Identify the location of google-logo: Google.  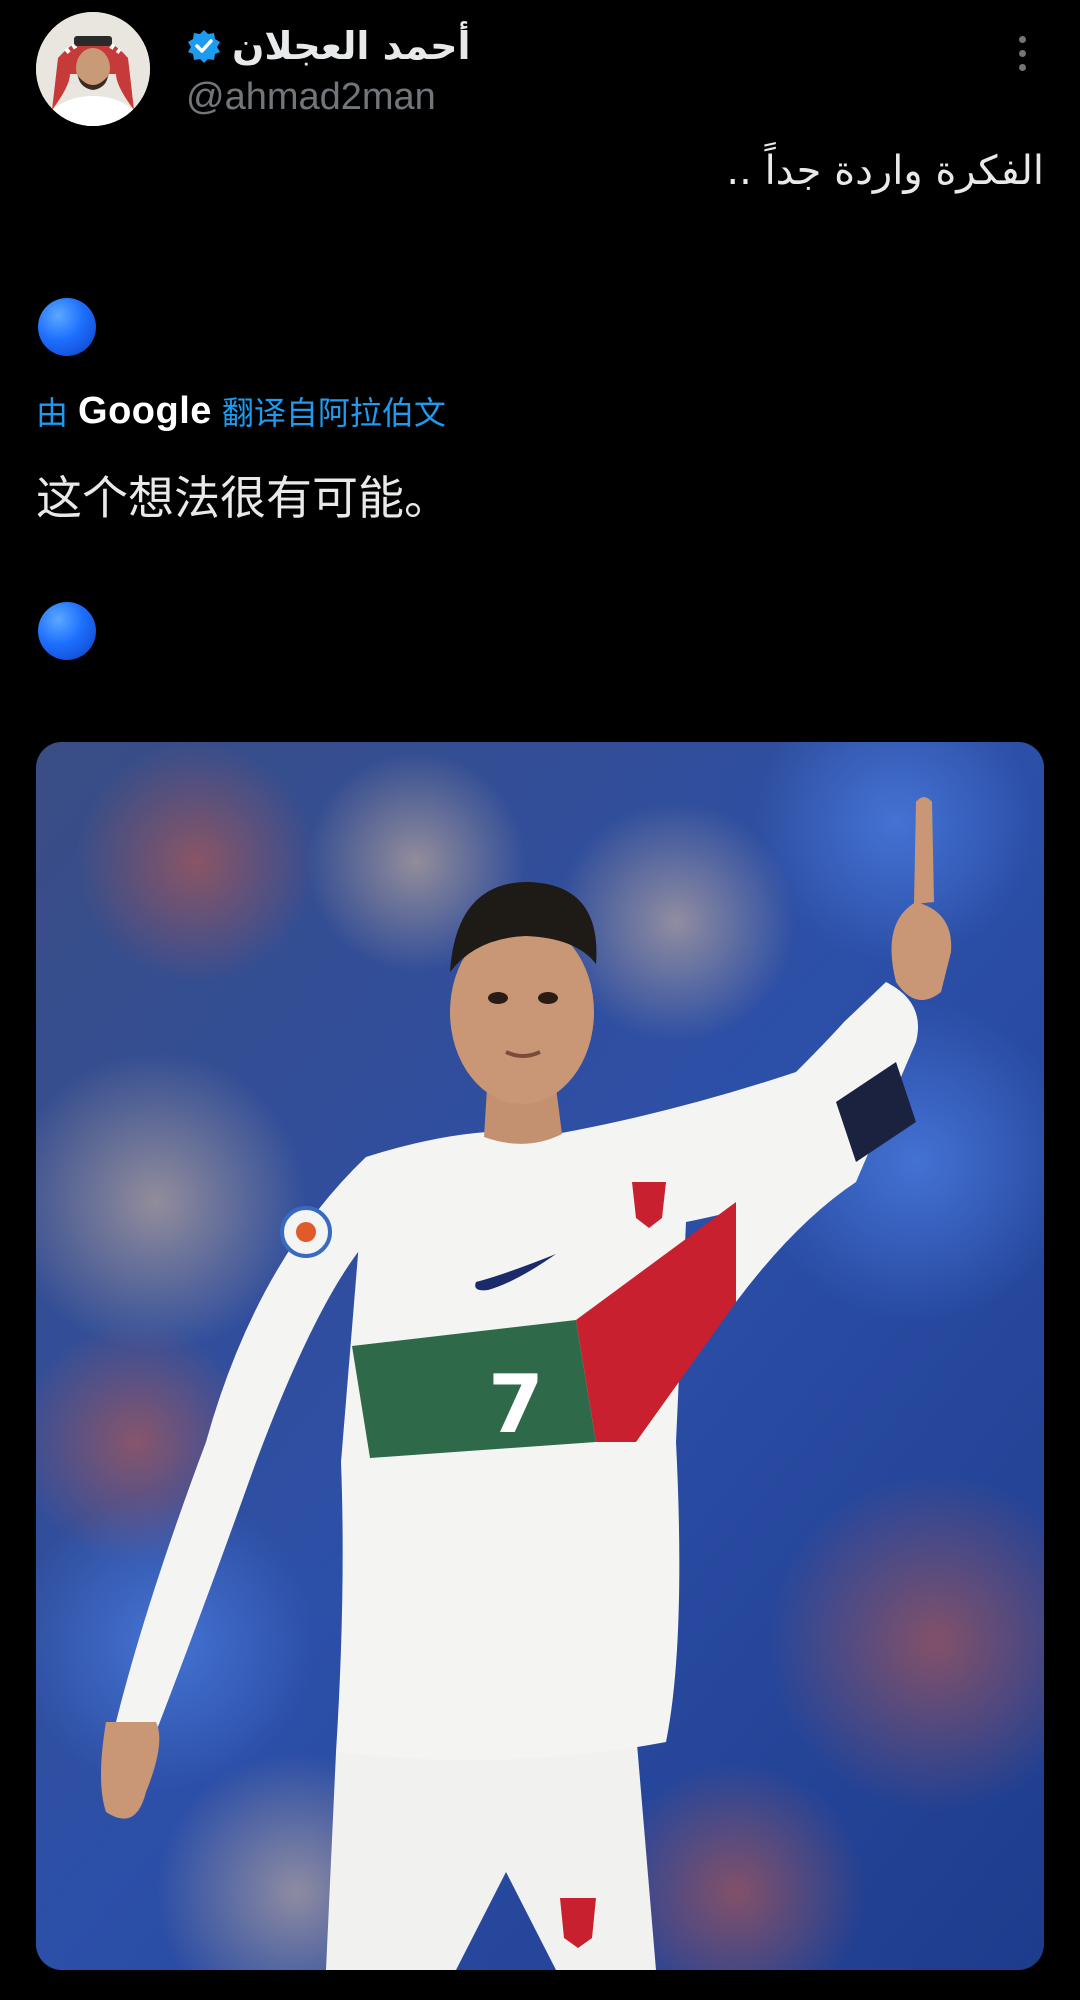
(145, 410).